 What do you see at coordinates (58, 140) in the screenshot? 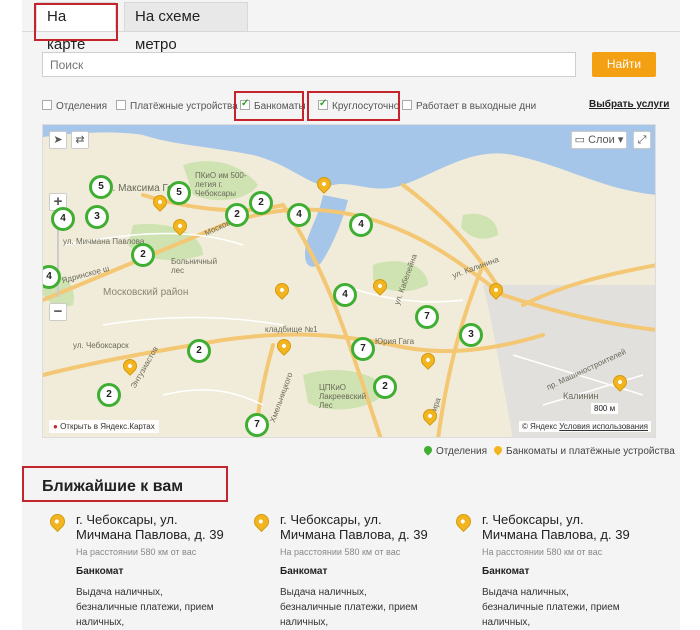
I see `locate-icon: ➤` at bounding box center [58, 140].